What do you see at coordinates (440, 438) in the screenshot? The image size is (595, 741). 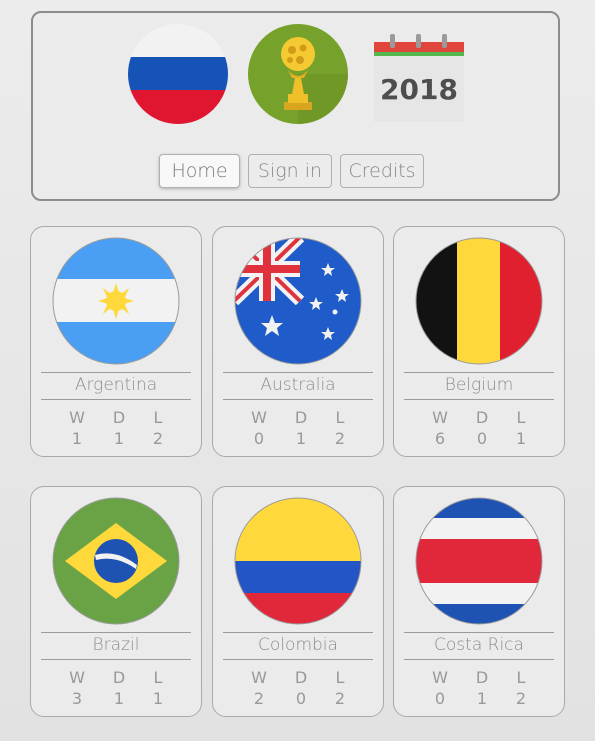 I see `wins-value: 6` at bounding box center [440, 438].